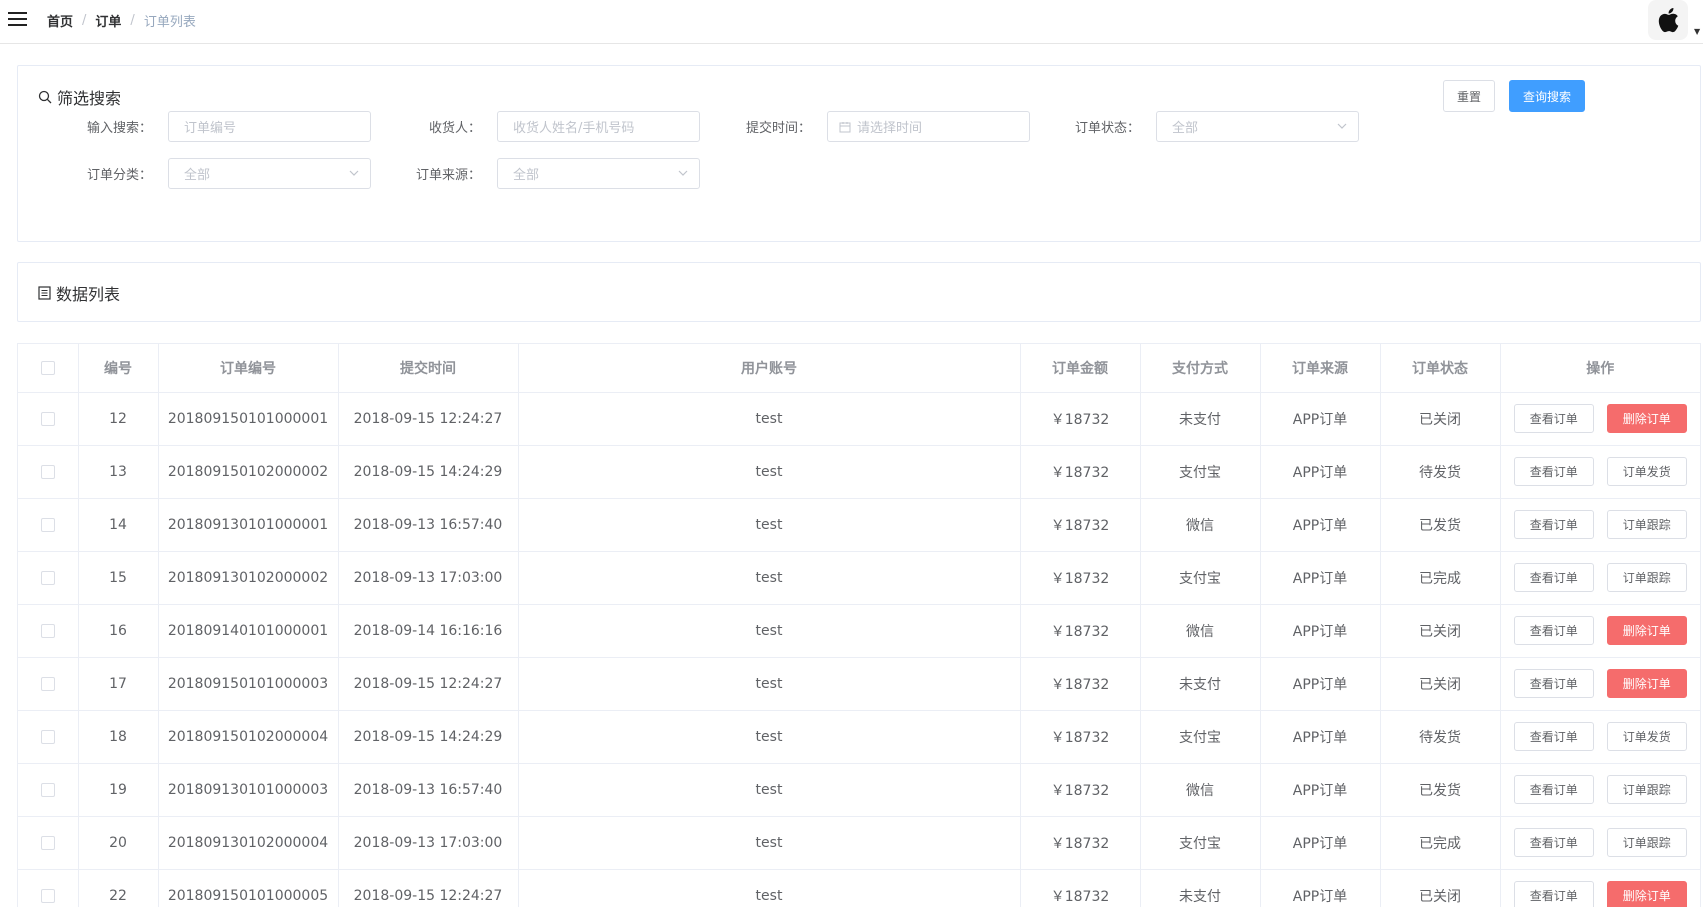  Describe the element at coordinates (210, 128) in the screenshot. I see `keyword-placeholder: 订单编号` at that location.